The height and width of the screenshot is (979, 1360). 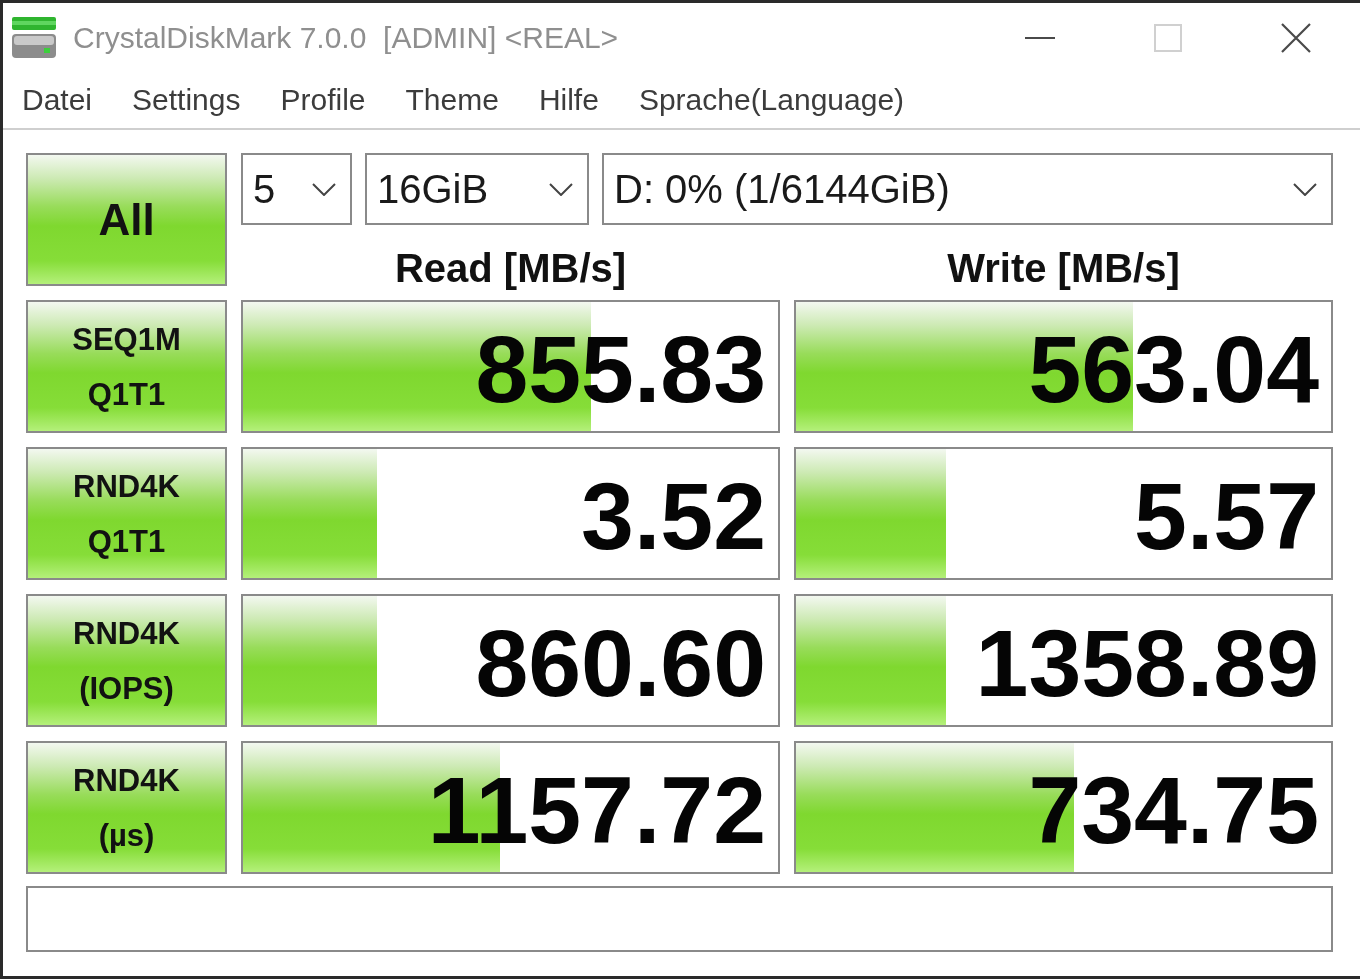 I want to click on drive-icon, so click(x=34, y=37).